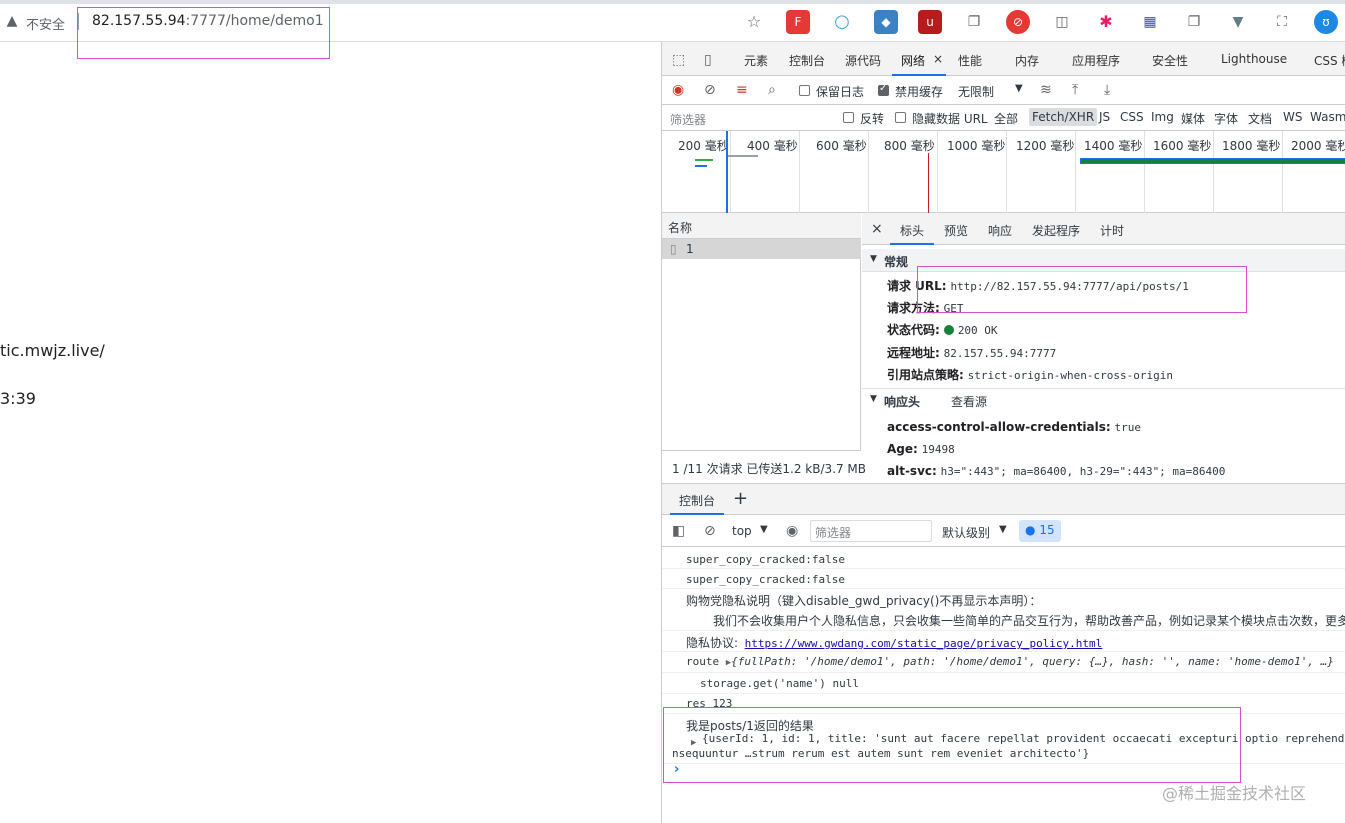 Image resolution: width=1345 pixels, height=823 pixels. What do you see at coordinates (1282, 22) in the screenshot?
I see `screenshot-extension-icon: ⛶` at bounding box center [1282, 22].